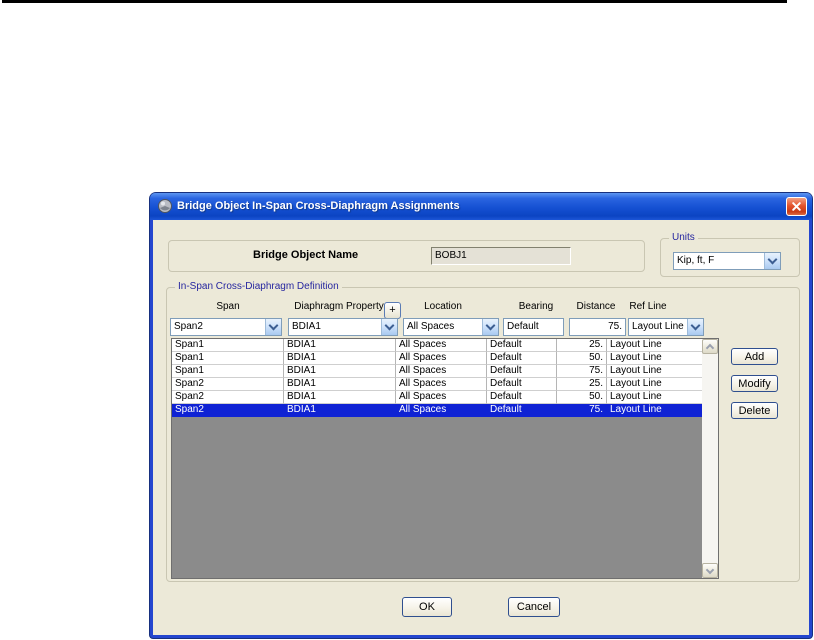  I want to click on table-scrollbar, so click(710, 458).